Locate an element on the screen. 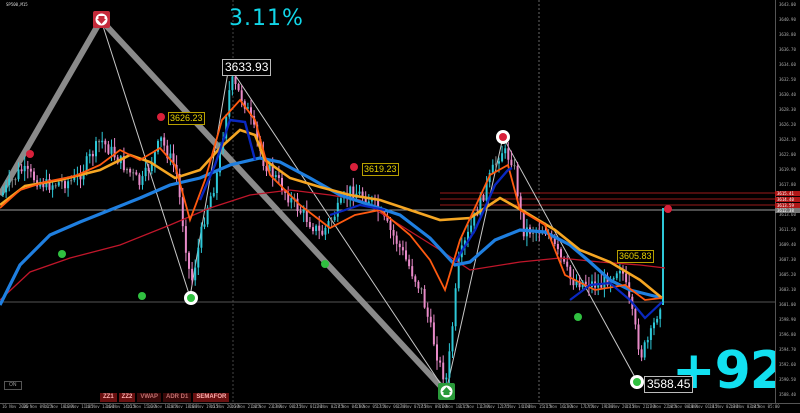 This screenshot has width=800, height=413. price-tick-label: 3643.00 is located at coordinates (787, 4).